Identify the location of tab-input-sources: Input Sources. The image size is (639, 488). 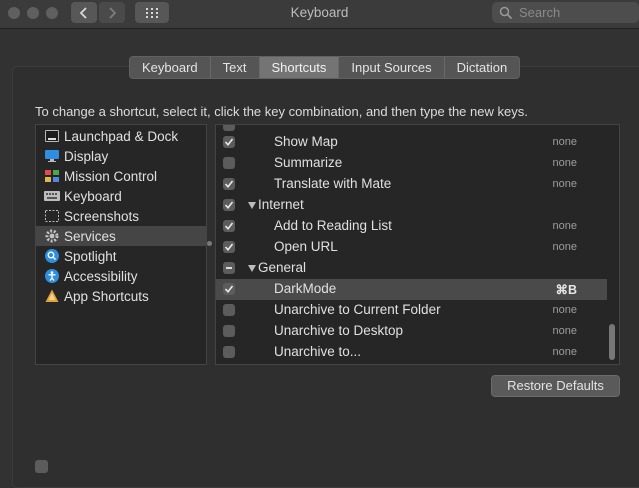
(392, 67).